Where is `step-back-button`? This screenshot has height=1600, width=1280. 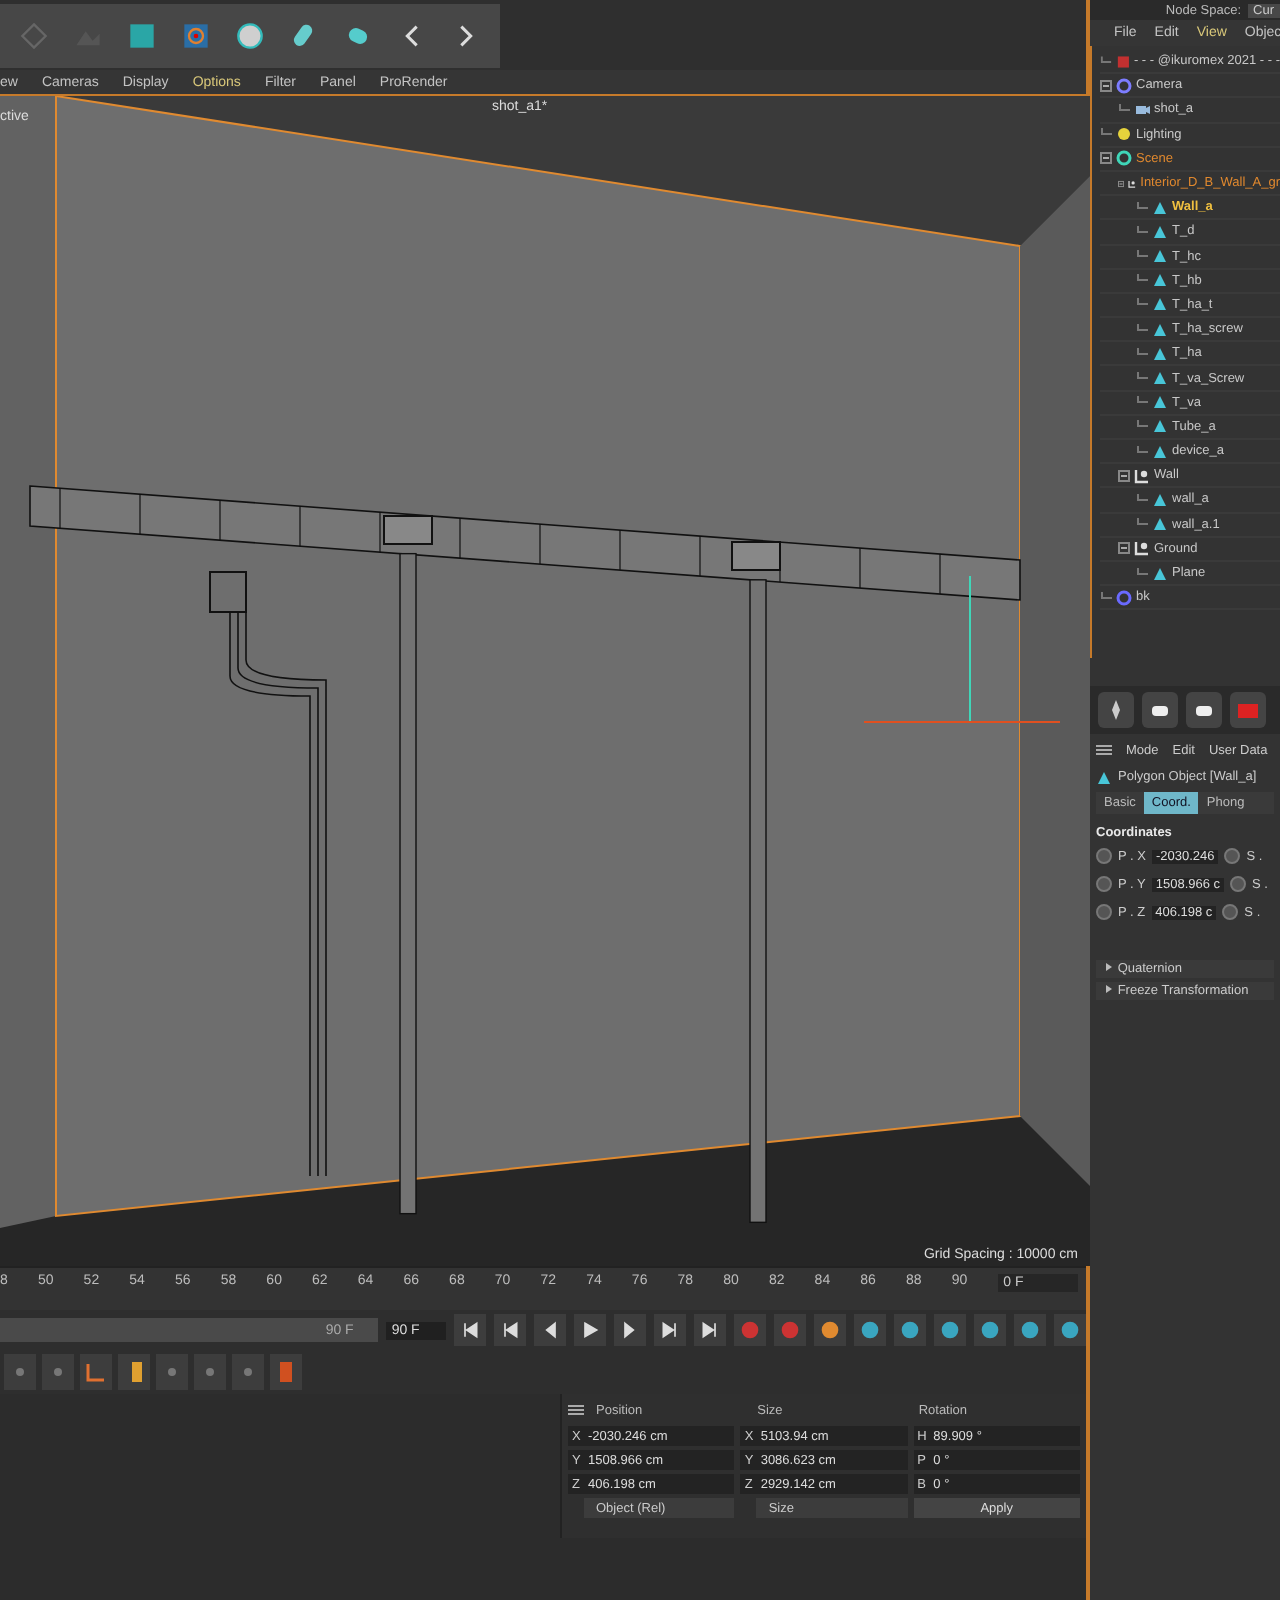
step-back-button is located at coordinates (550, 1330).